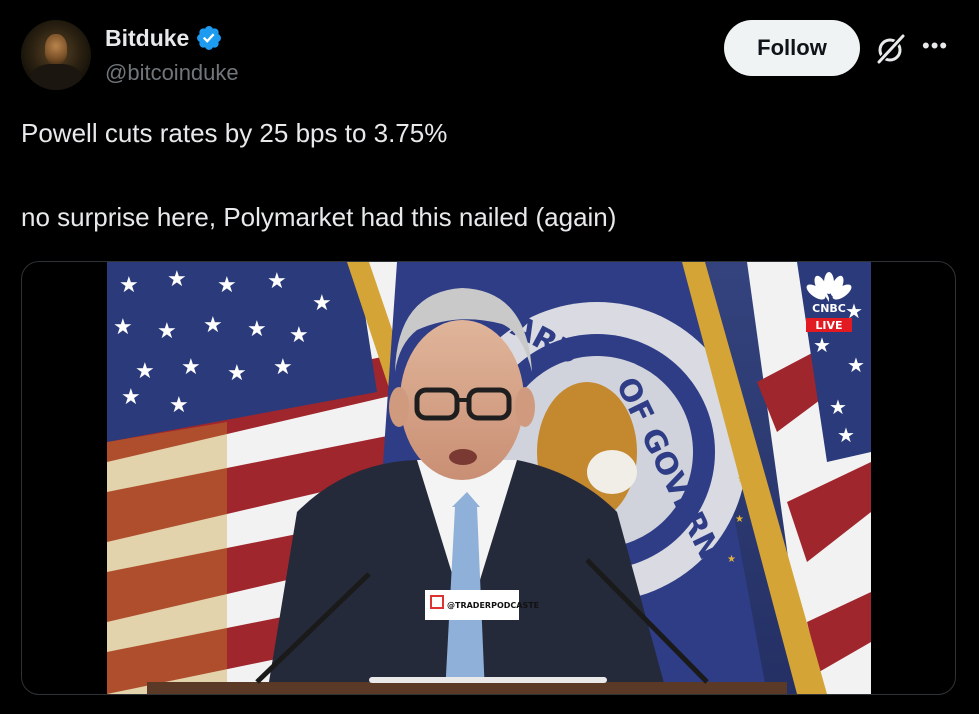  Describe the element at coordinates (147, 38) in the screenshot. I see `author-name: Bitduke` at that location.